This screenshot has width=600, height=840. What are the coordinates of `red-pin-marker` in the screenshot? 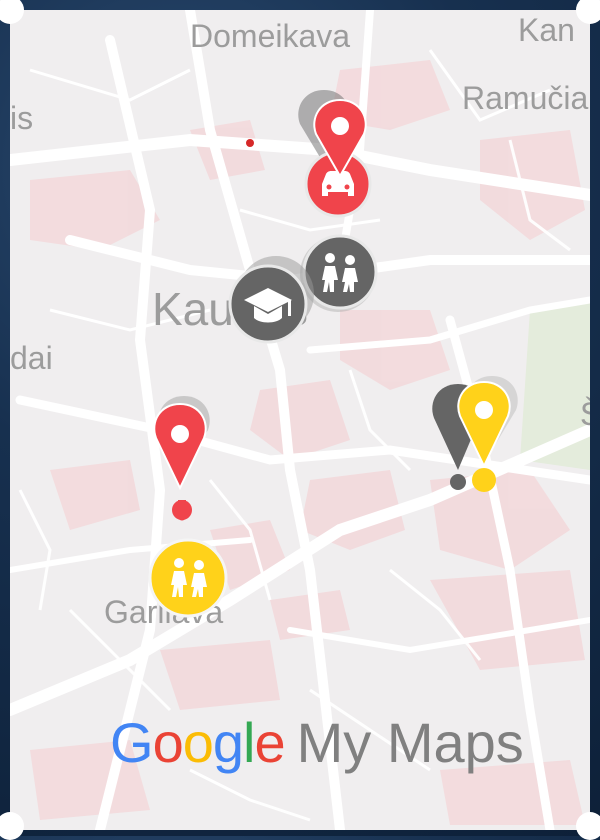 It's located at (180, 460).